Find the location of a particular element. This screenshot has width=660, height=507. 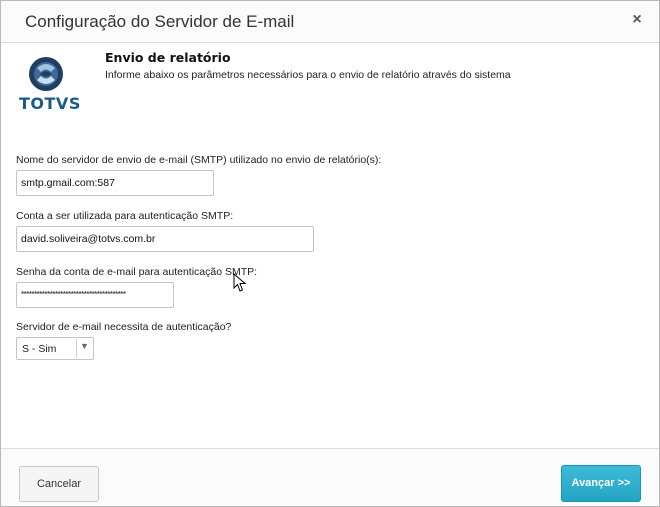

dialog-title: Configuração do Servidor de E-mail is located at coordinates (160, 21).